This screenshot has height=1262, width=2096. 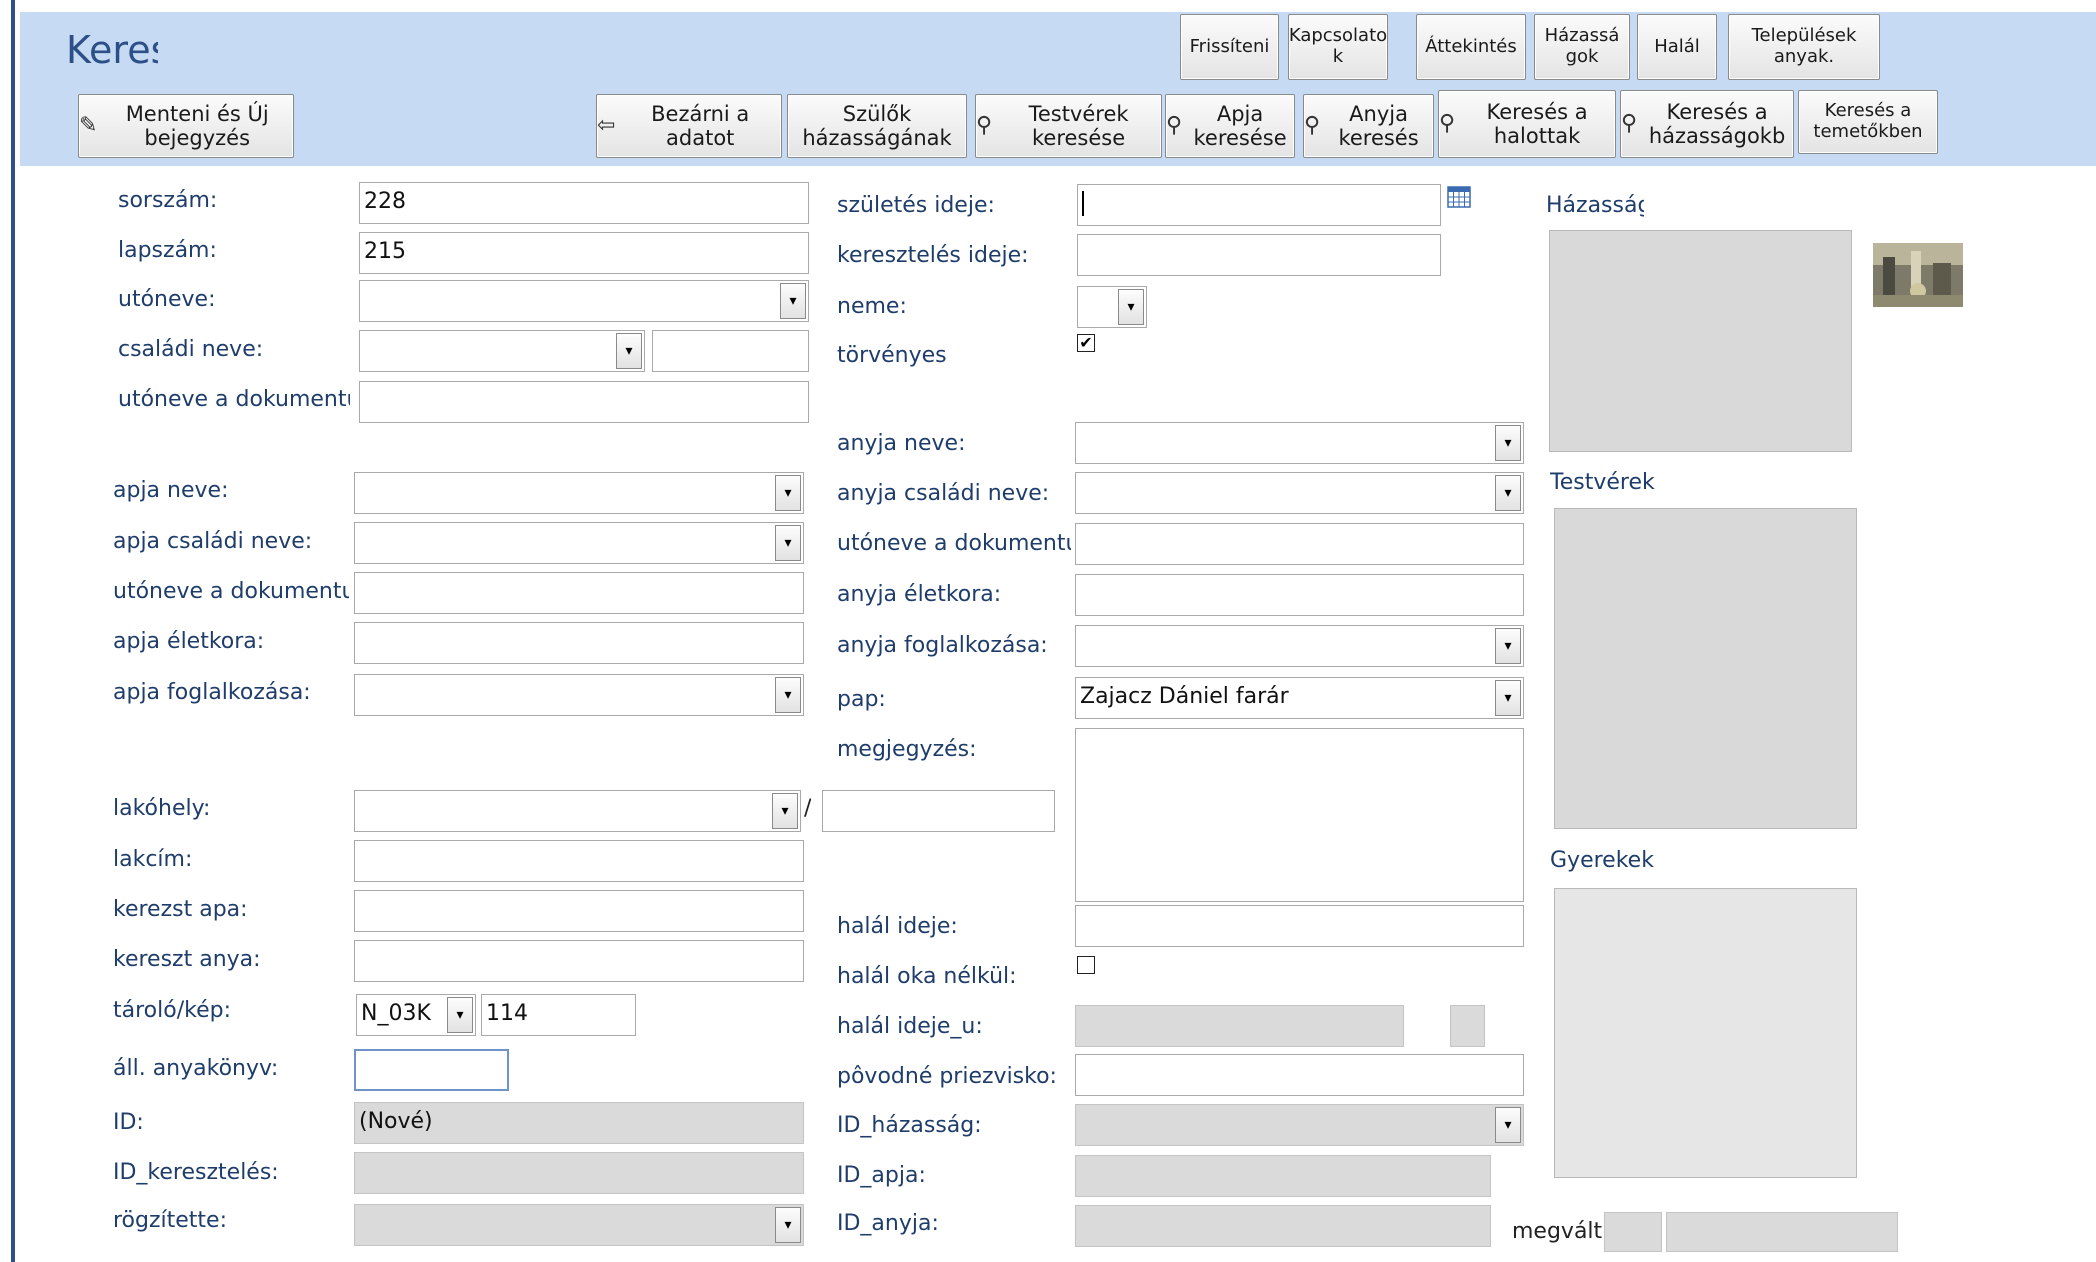 I want to click on halal-ideje-u-label: halál ideje_u:, so click(x=910, y=1026).